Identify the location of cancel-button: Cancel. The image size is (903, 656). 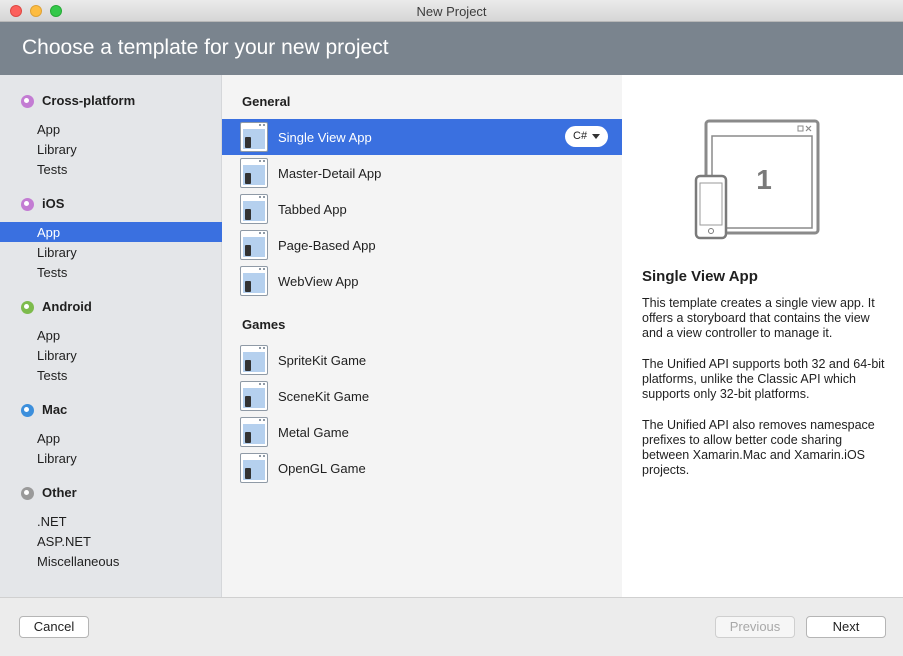
(54, 627).